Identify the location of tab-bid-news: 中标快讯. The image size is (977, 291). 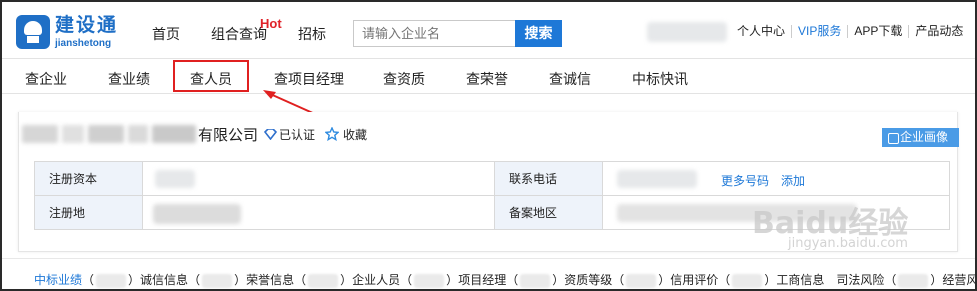
(660, 79).